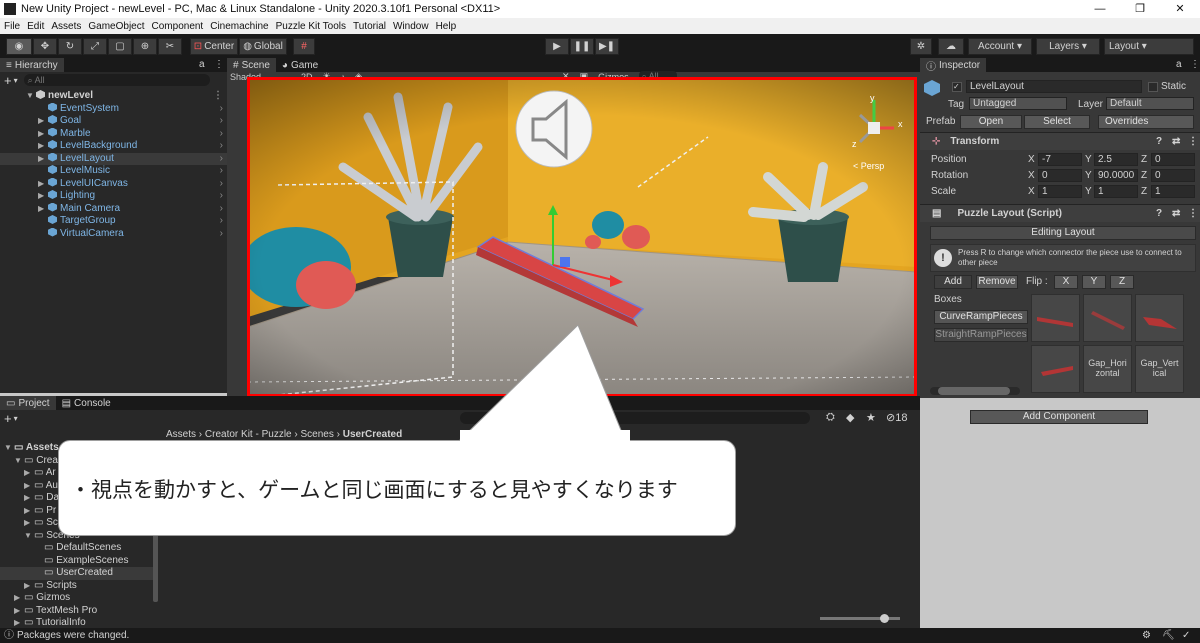 The width and height of the screenshot is (1200, 643). I want to click on rotate-tool-button: ↻, so click(70, 46).